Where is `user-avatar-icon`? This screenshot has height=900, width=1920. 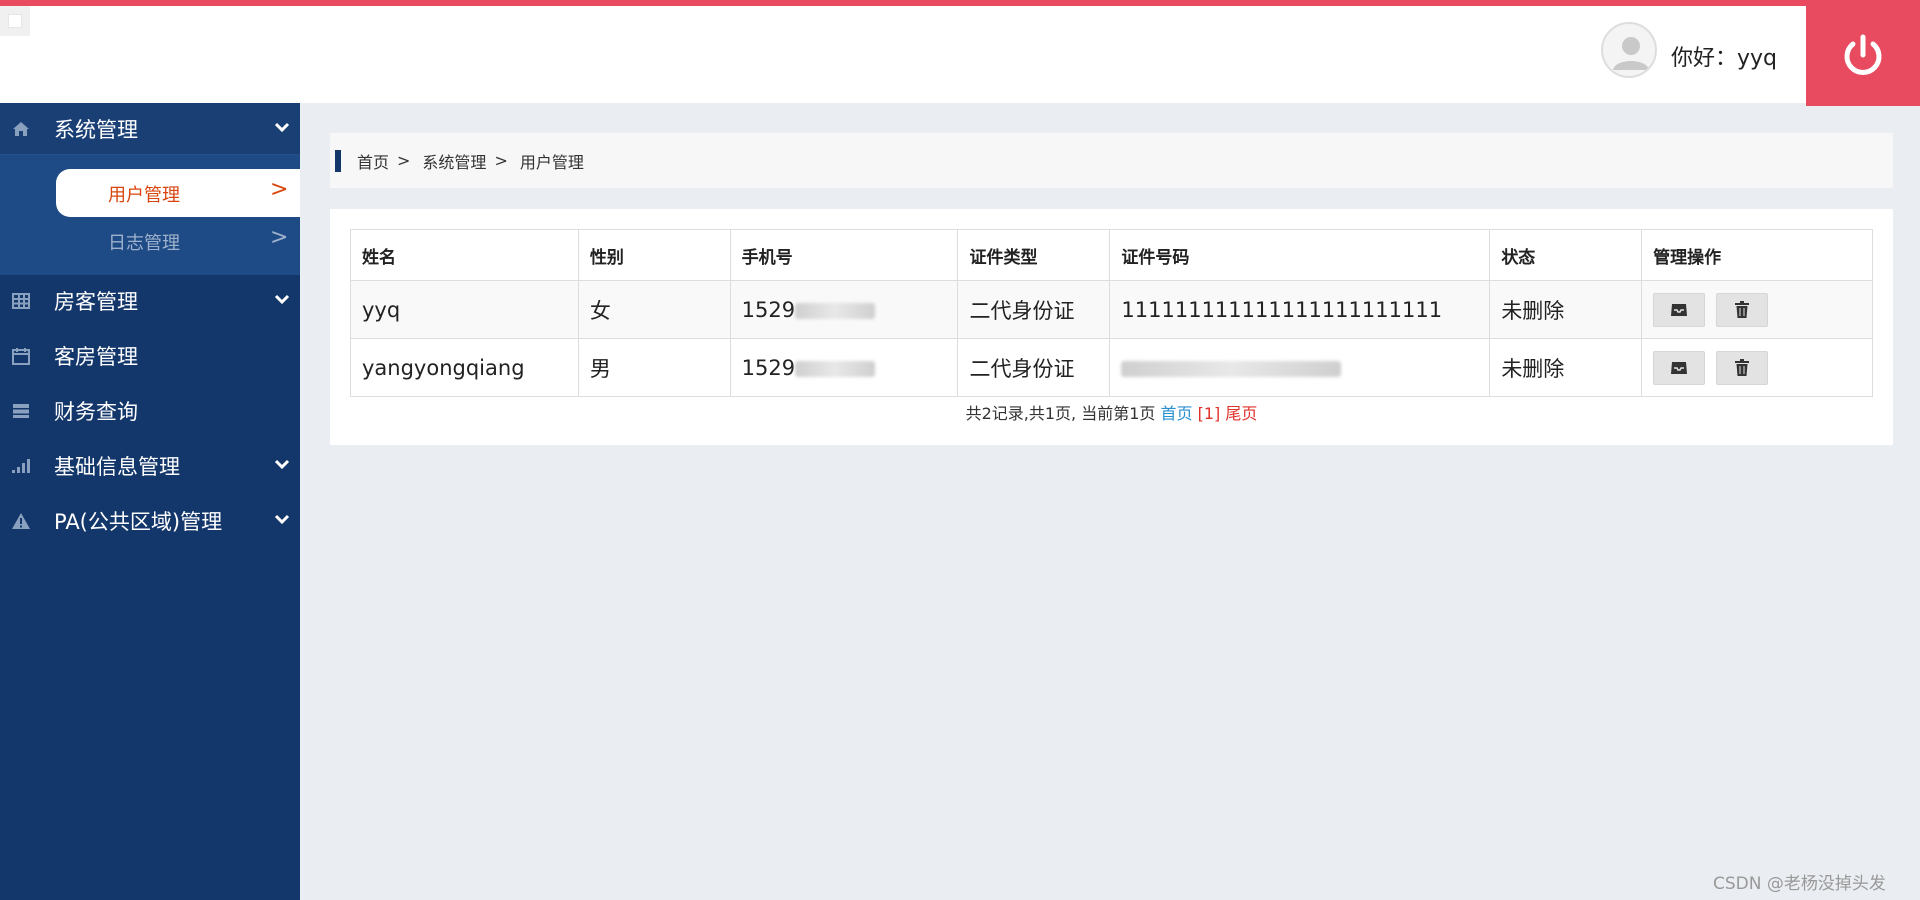
user-avatar-icon is located at coordinates (1629, 50).